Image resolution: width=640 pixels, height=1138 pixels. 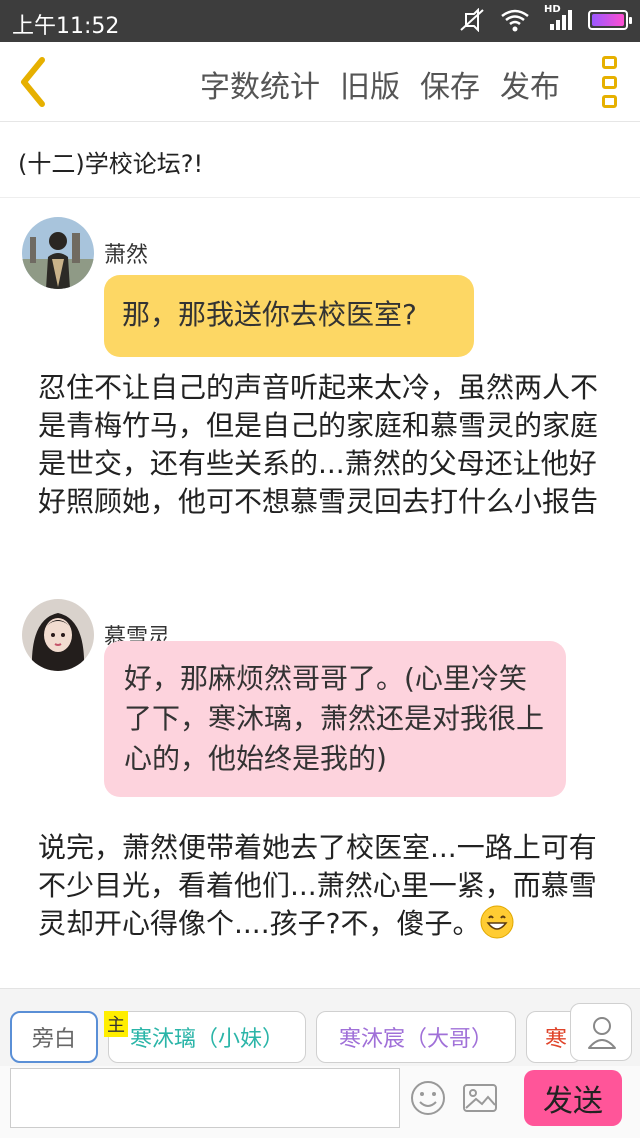 I want to click on message-bubble: 好，那麻烦然哥哥了。(心里冷笑了下，寒沐璃，萧然还是对我很上心的，他始终是我的), so click(x=335, y=719).